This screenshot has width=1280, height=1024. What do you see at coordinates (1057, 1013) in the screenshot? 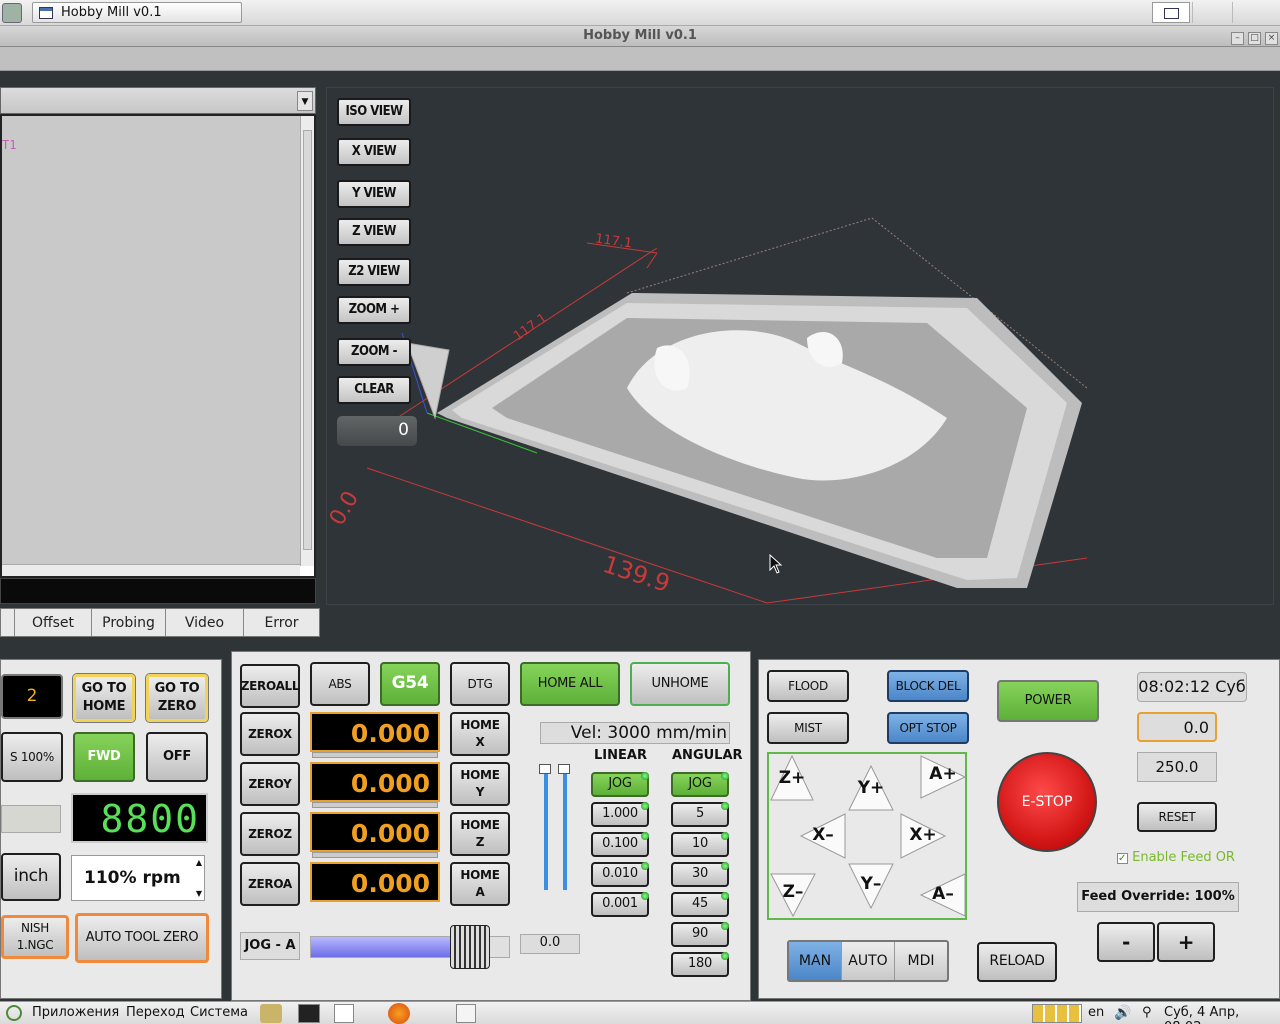
I see `workspace-switcher` at bounding box center [1057, 1013].